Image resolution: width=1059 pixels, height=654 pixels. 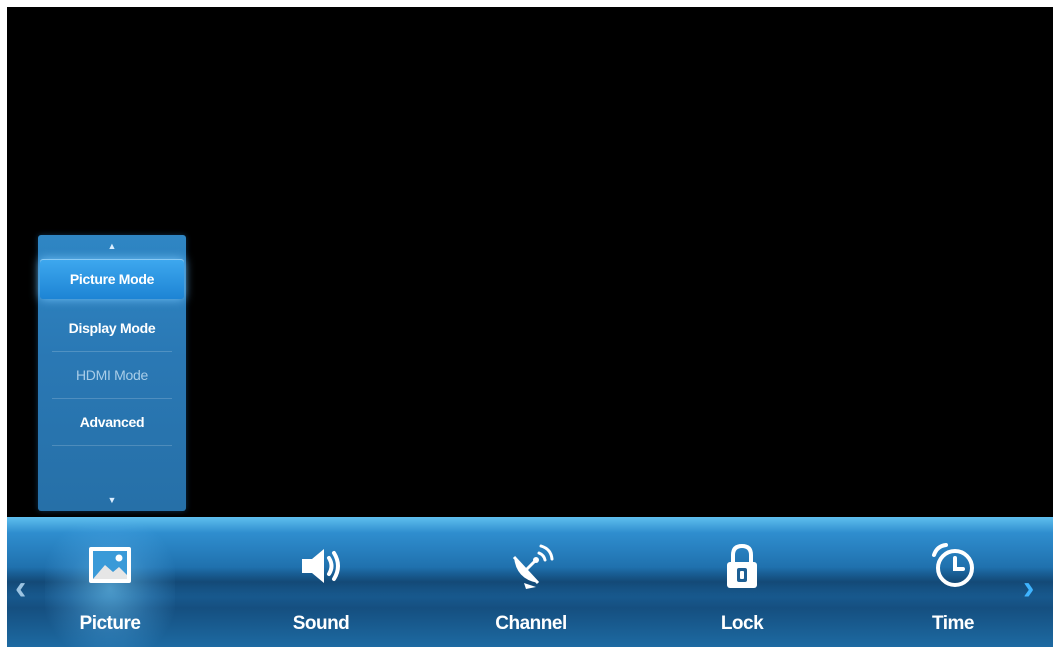 What do you see at coordinates (531, 623) in the screenshot?
I see `menu-item-label: Channel` at bounding box center [531, 623].